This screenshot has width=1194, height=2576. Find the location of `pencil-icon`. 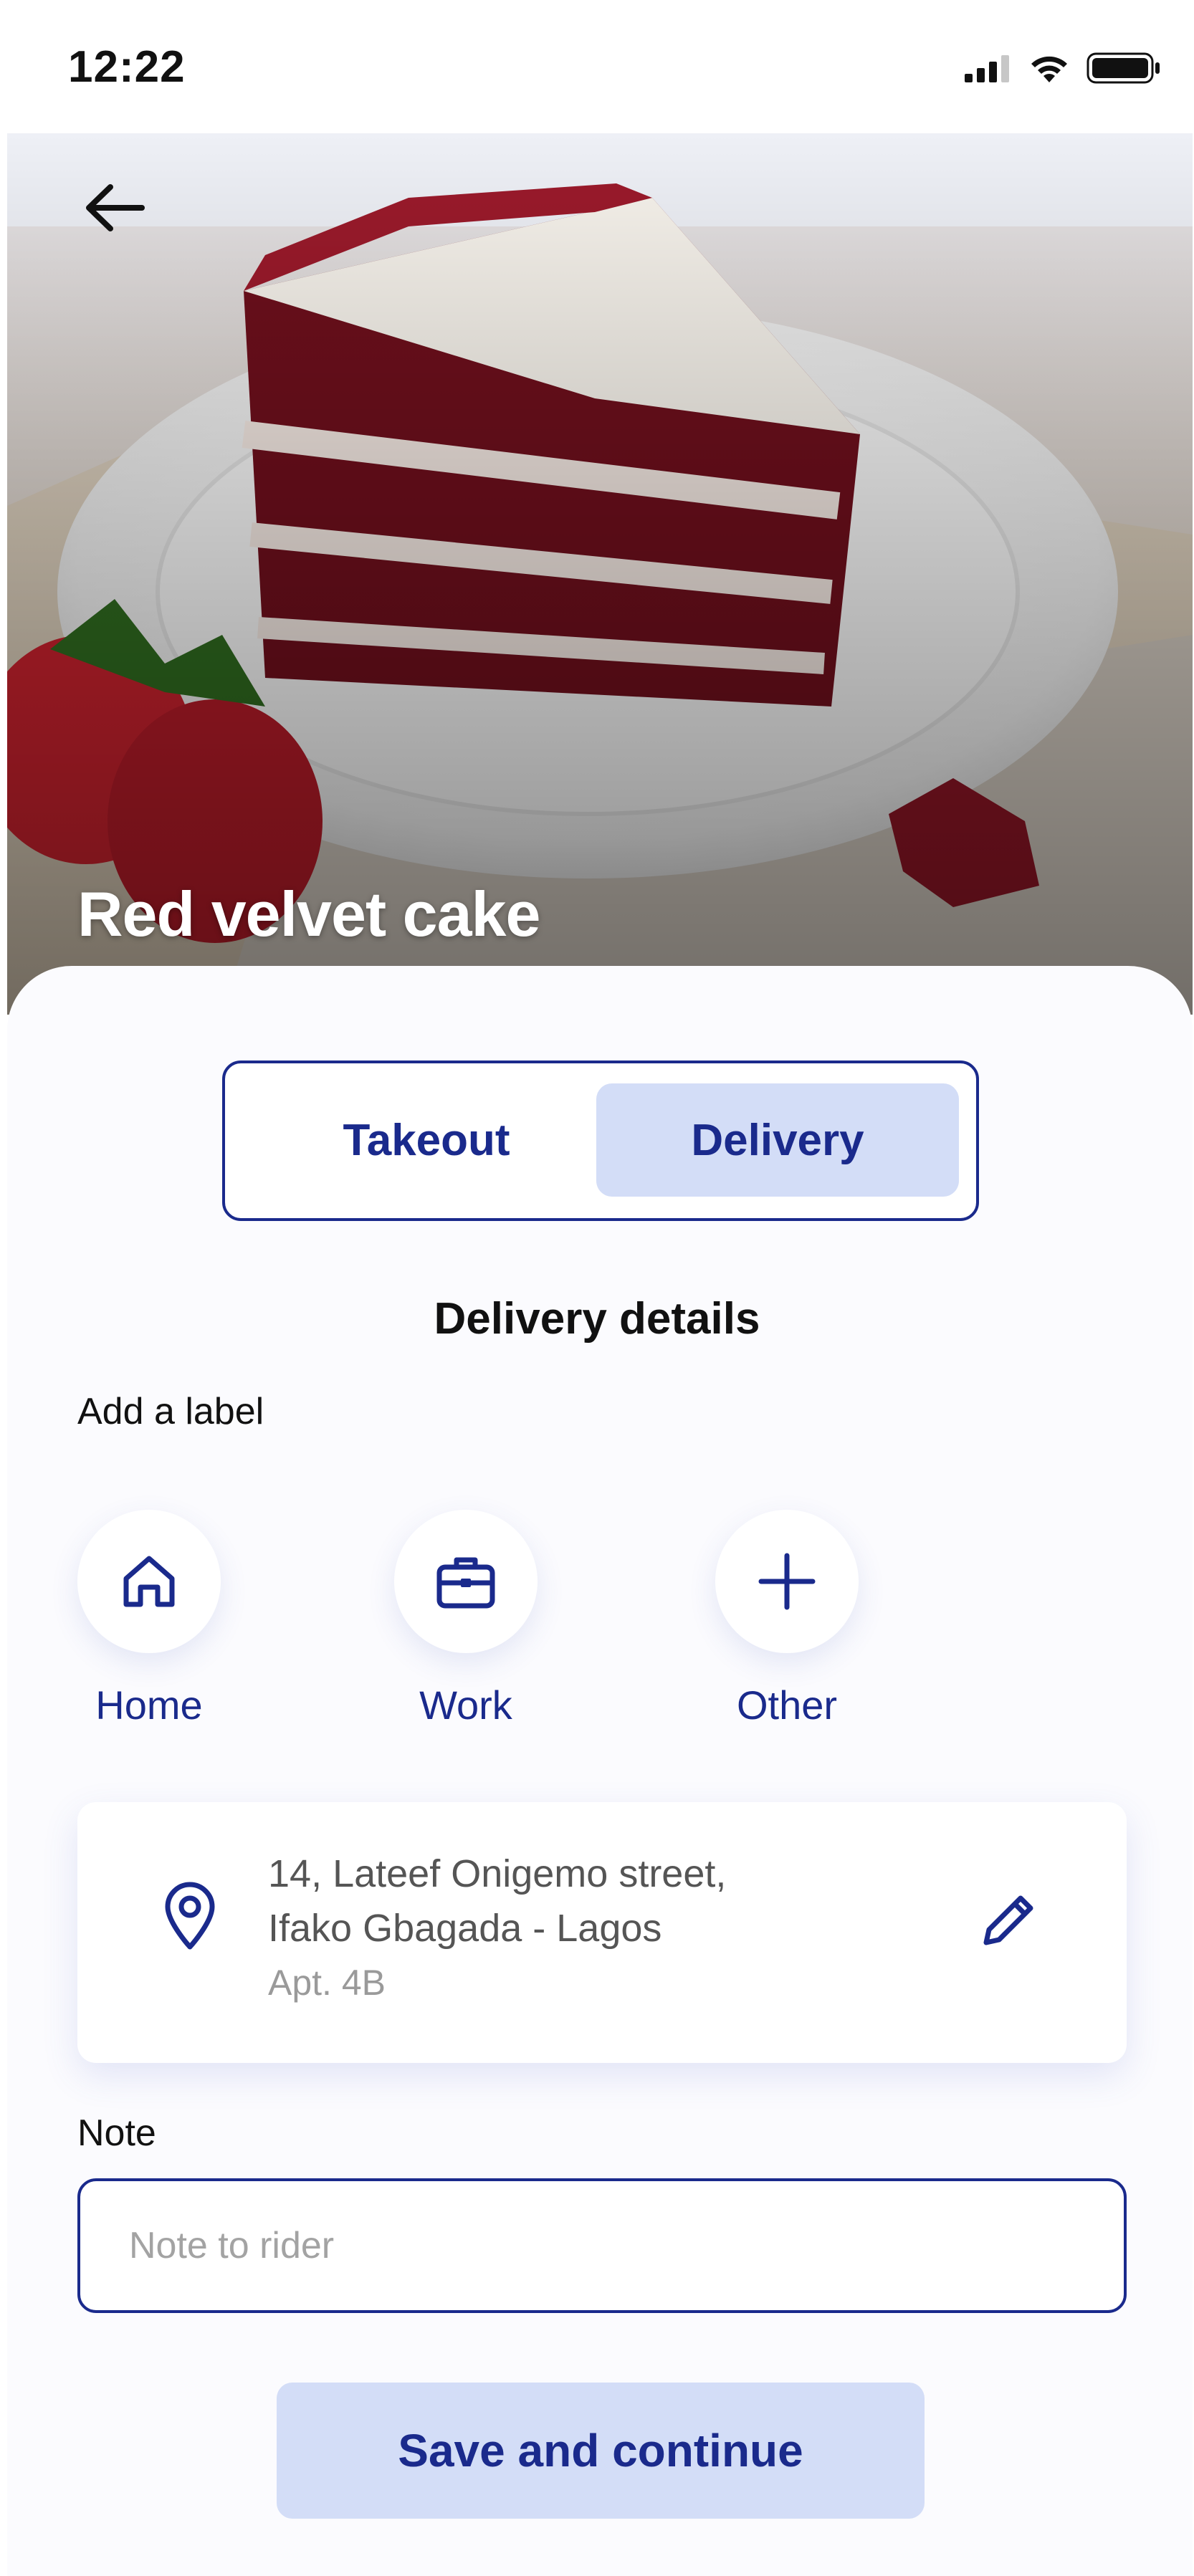

pencil-icon is located at coordinates (1008, 1920).